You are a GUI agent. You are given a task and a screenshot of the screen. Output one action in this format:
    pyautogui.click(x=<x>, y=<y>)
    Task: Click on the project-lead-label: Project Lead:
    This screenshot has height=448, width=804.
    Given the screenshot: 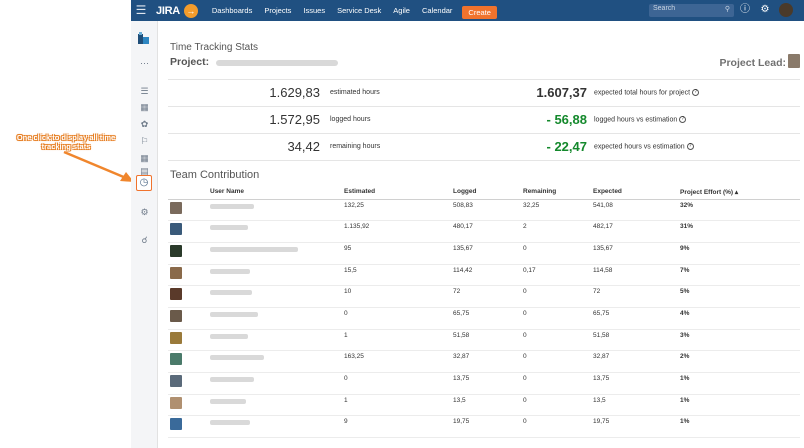 What is the action you would take?
    pyautogui.click(x=752, y=63)
    